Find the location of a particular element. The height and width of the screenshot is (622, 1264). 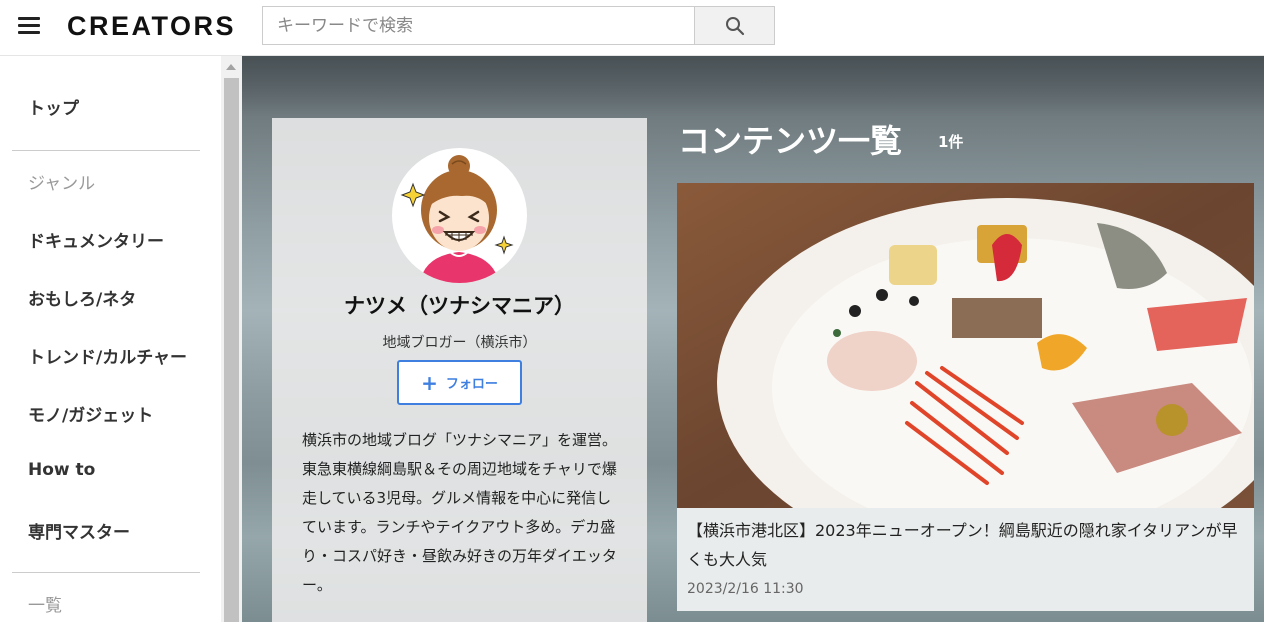

follow-button: + フォロー is located at coordinates (459, 382).